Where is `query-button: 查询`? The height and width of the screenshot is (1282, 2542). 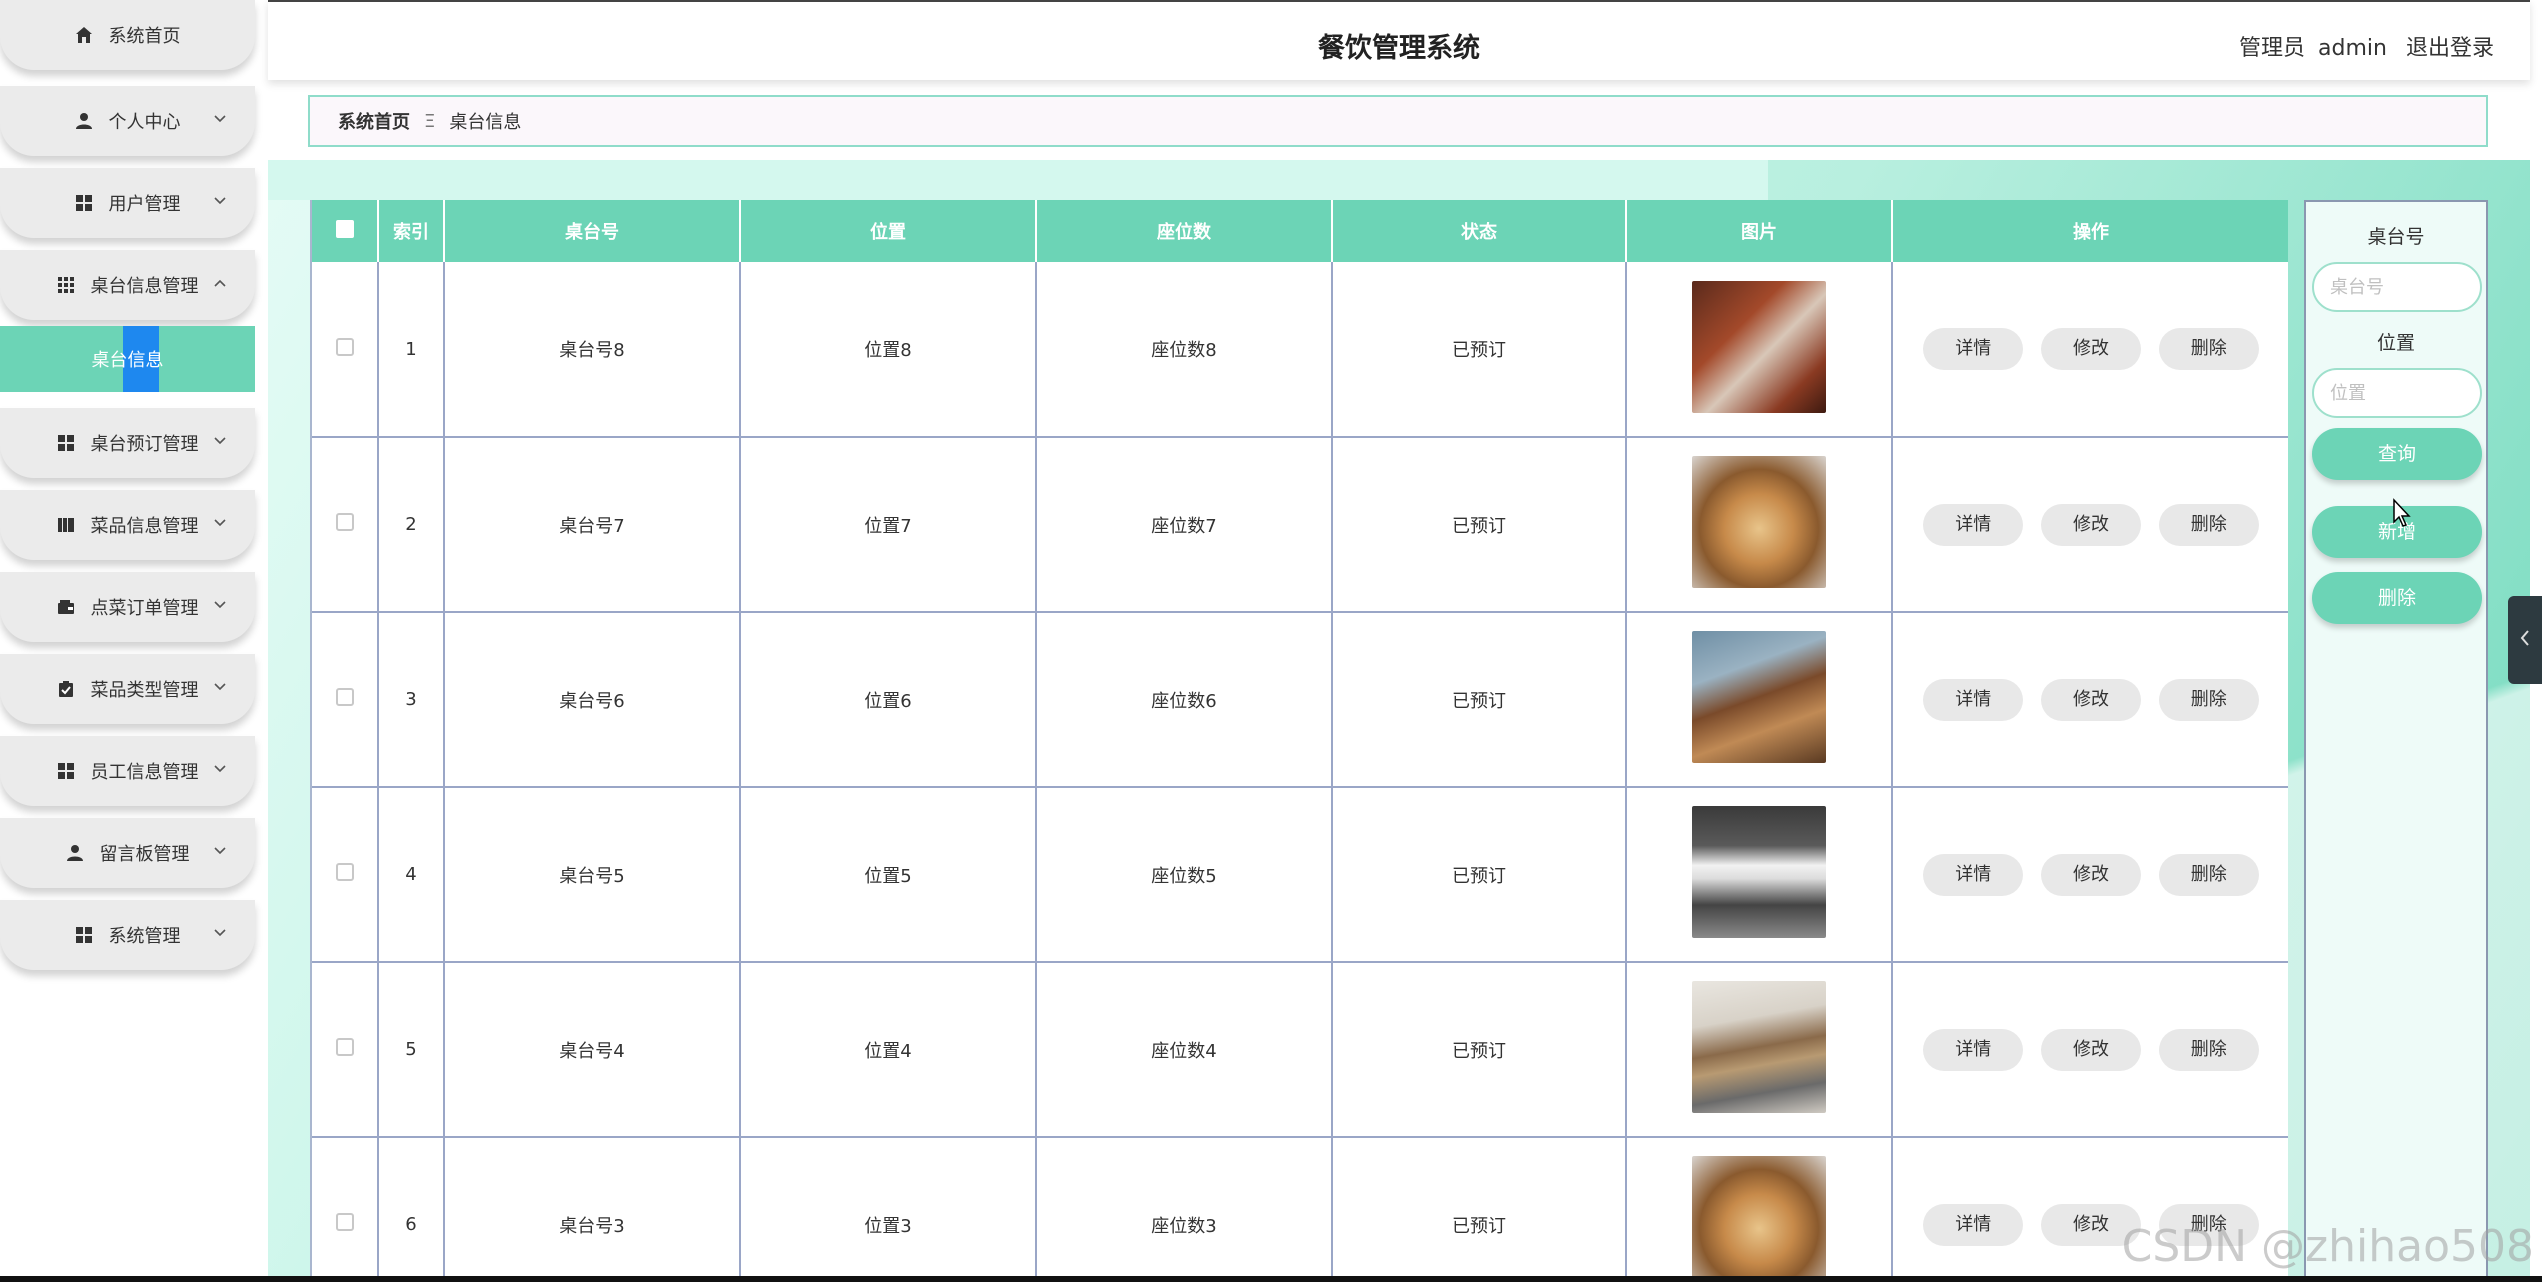 query-button: 查询 is located at coordinates (2397, 454).